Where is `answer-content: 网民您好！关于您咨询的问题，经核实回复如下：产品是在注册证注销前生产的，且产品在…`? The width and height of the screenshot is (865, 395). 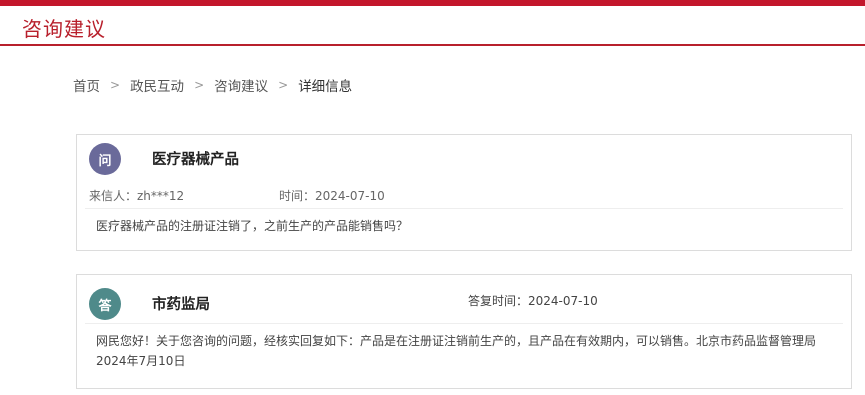
answer-content: 网民您好！关于您咨询的问题，经核实回复如下：产品是在注册证注销前生产的，且产品在… is located at coordinates (462, 351).